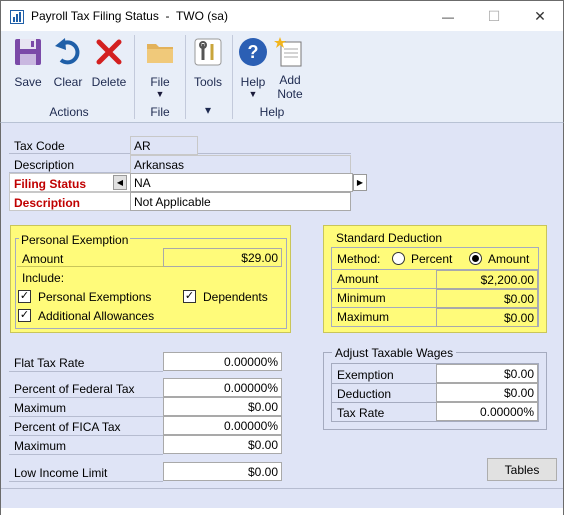 Image resolution: width=564 pixels, height=515 pixels. Describe the element at coordinates (160, 67) in the screenshot. I see `file-button: File ▼` at that location.